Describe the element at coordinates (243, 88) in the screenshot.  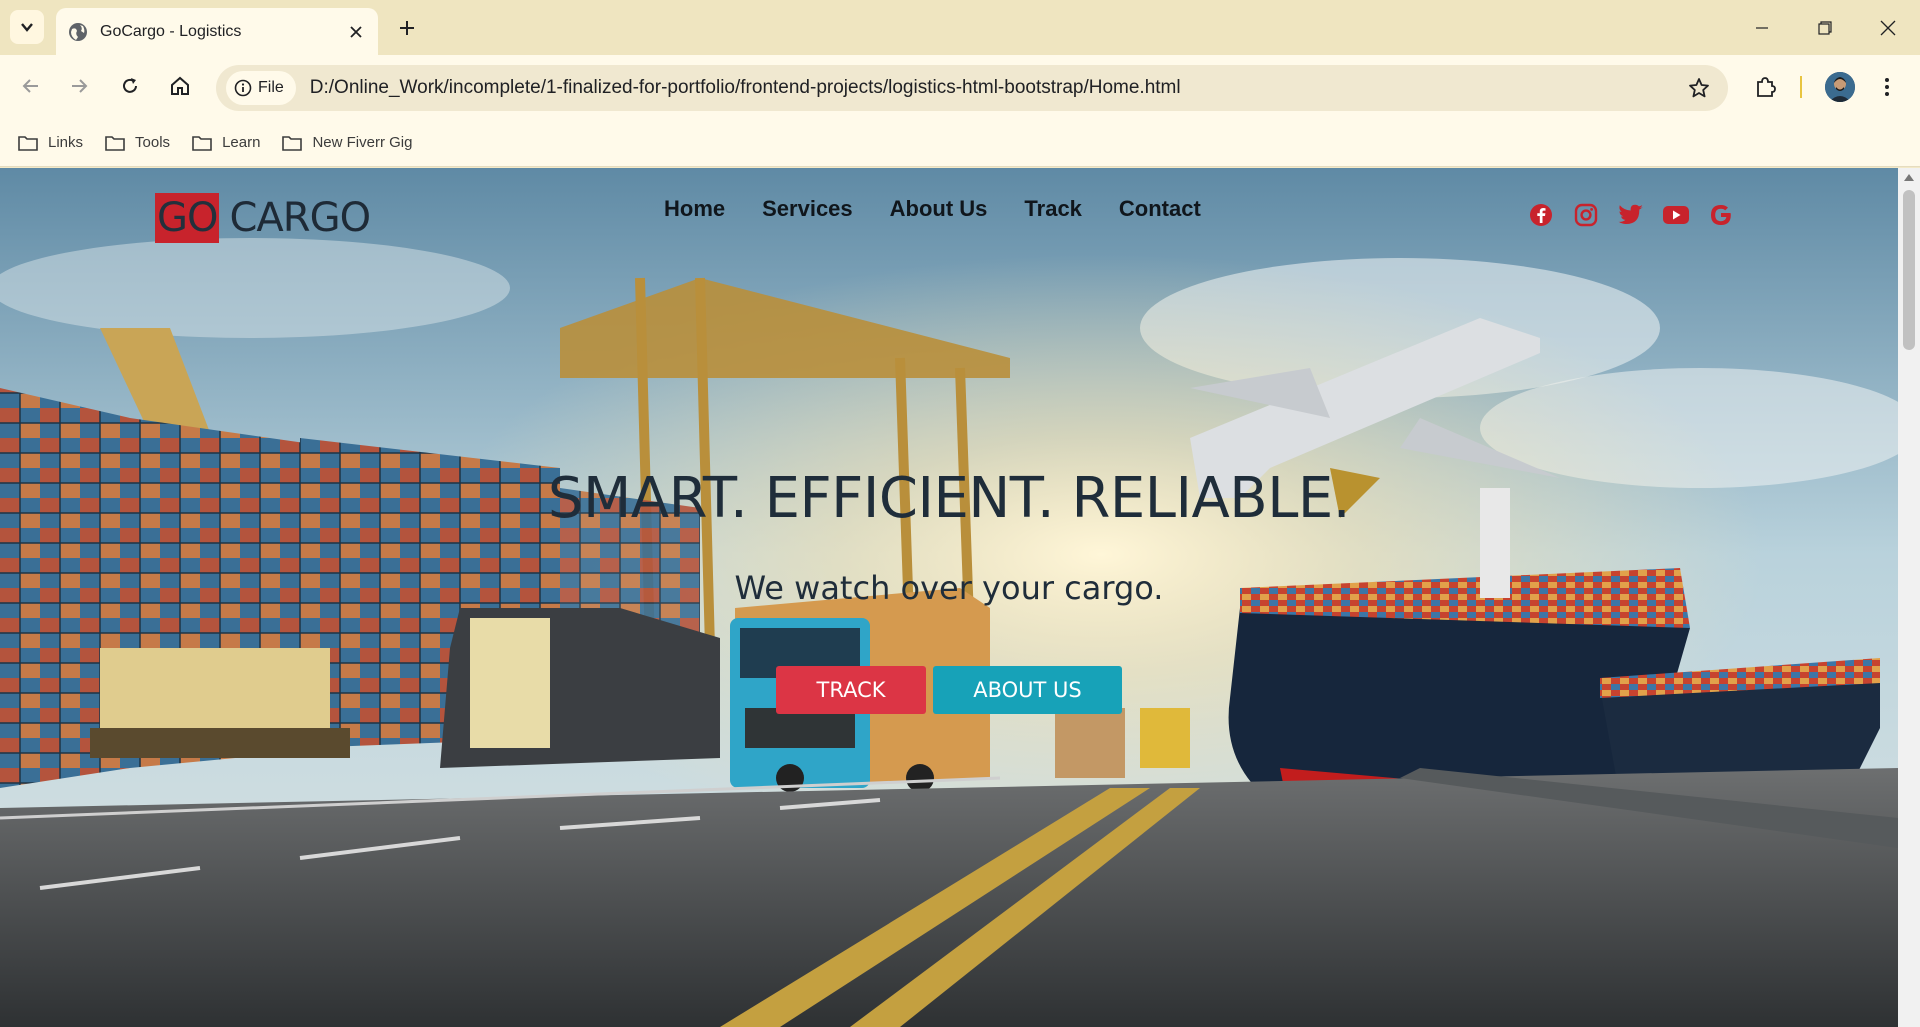
I see `info-icon` at that location.